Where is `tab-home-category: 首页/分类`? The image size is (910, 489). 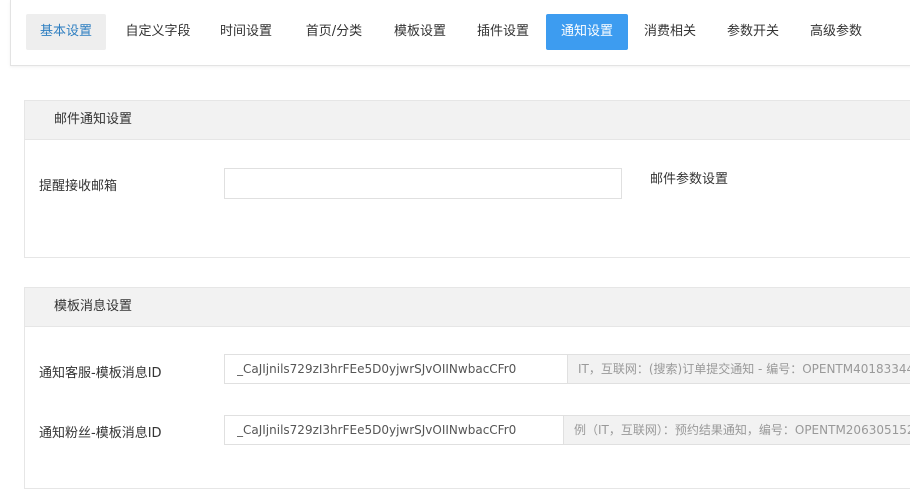
tab-home-category: 首页/分类 is located at coordinates (334, 32).